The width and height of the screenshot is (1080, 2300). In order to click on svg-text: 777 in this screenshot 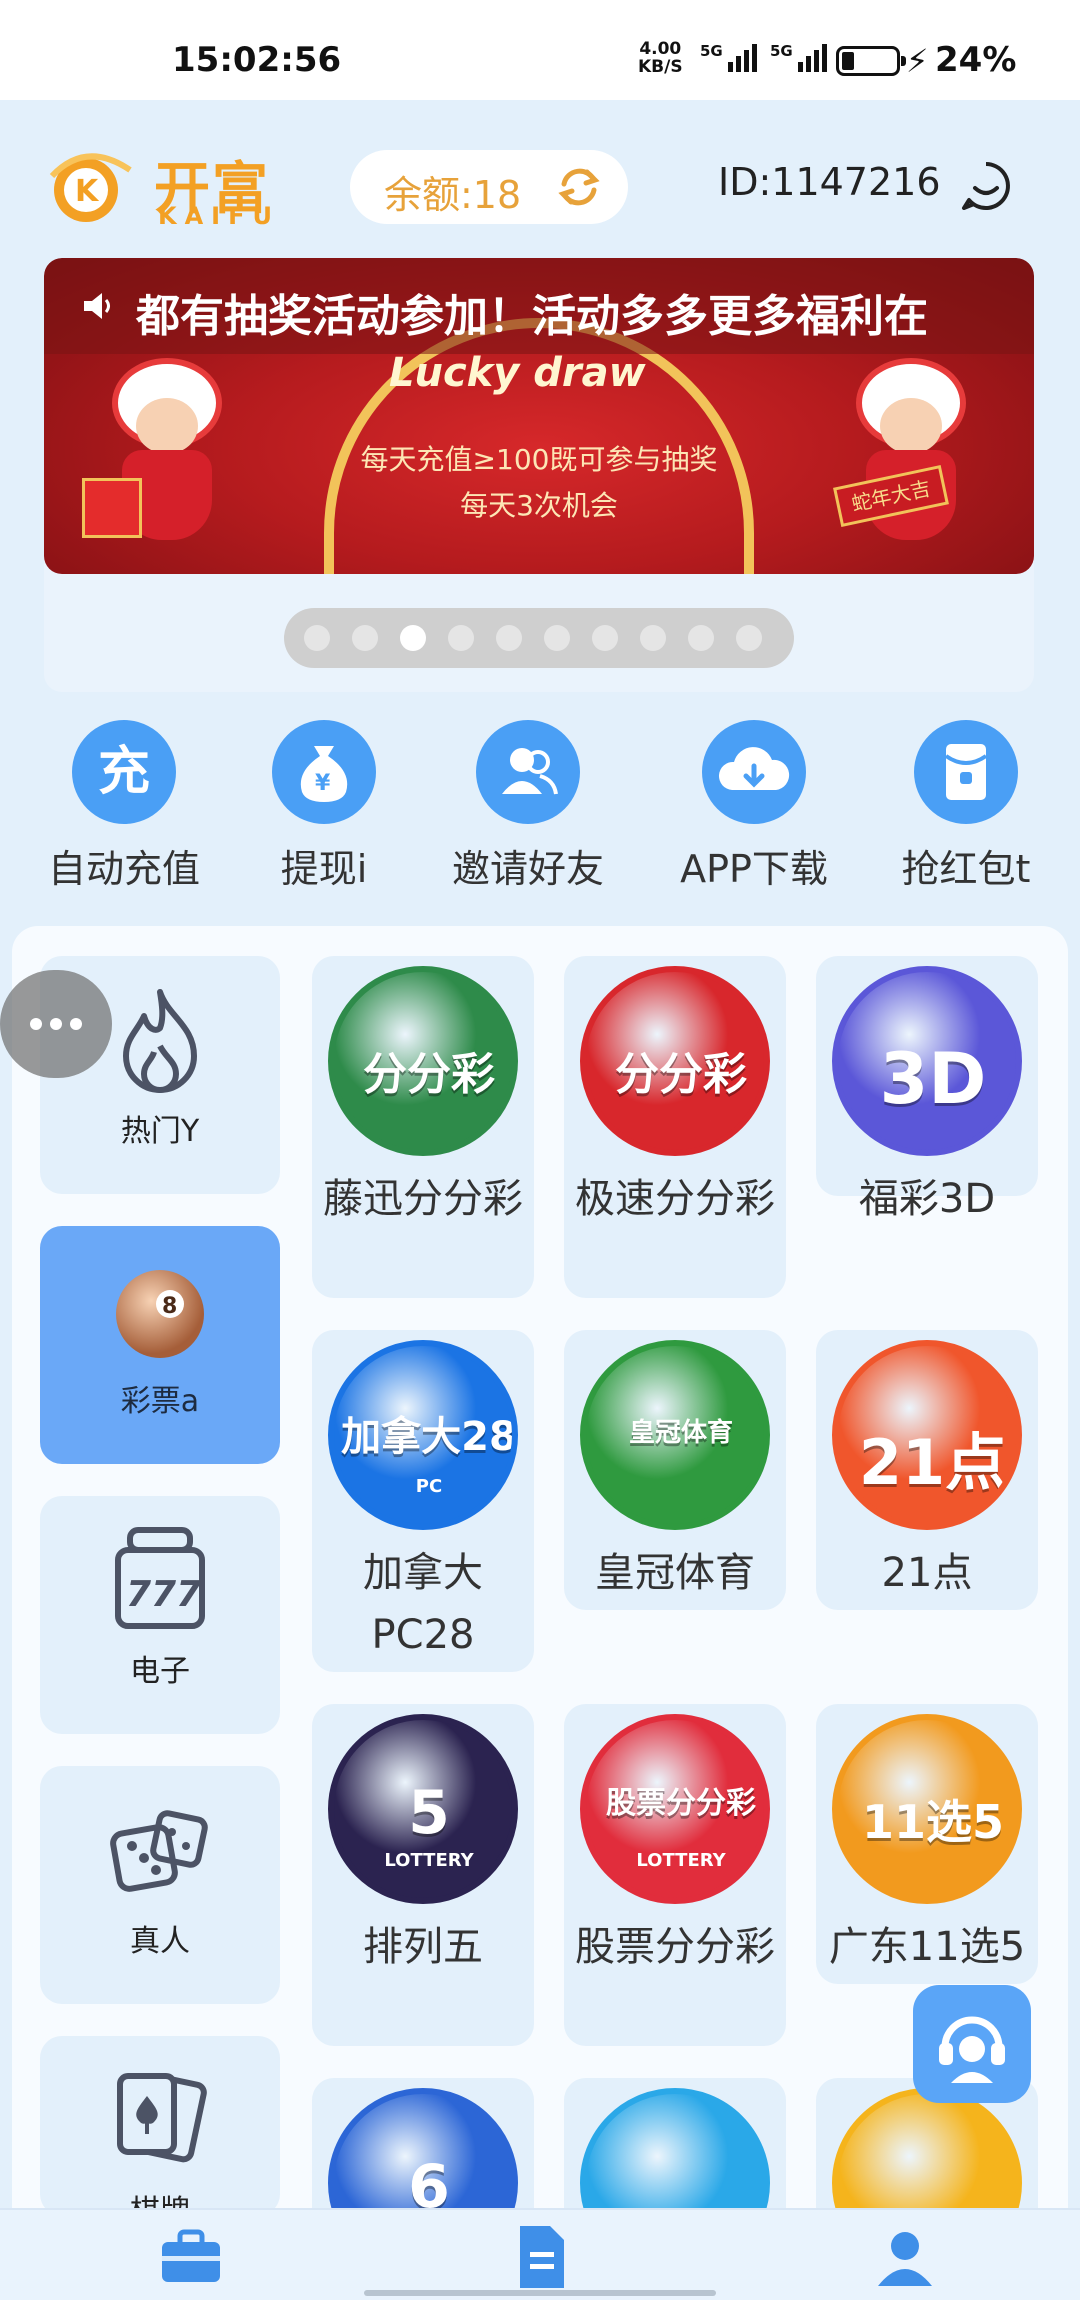, I will do `click(163, 1594)`.